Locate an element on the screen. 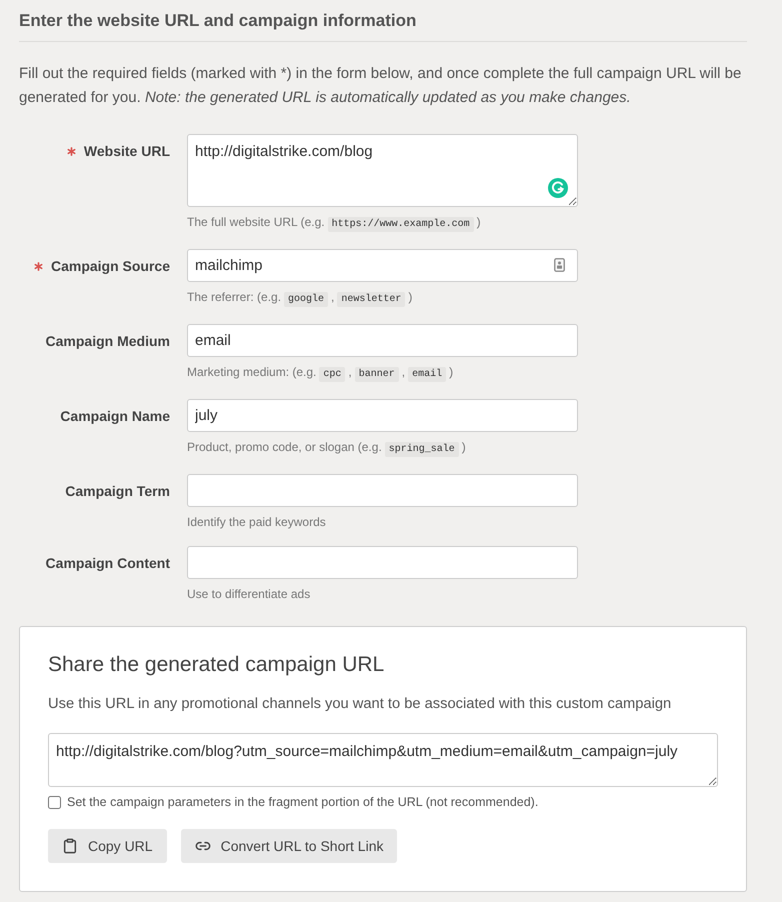 The width and height of the screenshot is (782, 902). help-text: The full website URL (e.g. is located at coordinates (256, 222).